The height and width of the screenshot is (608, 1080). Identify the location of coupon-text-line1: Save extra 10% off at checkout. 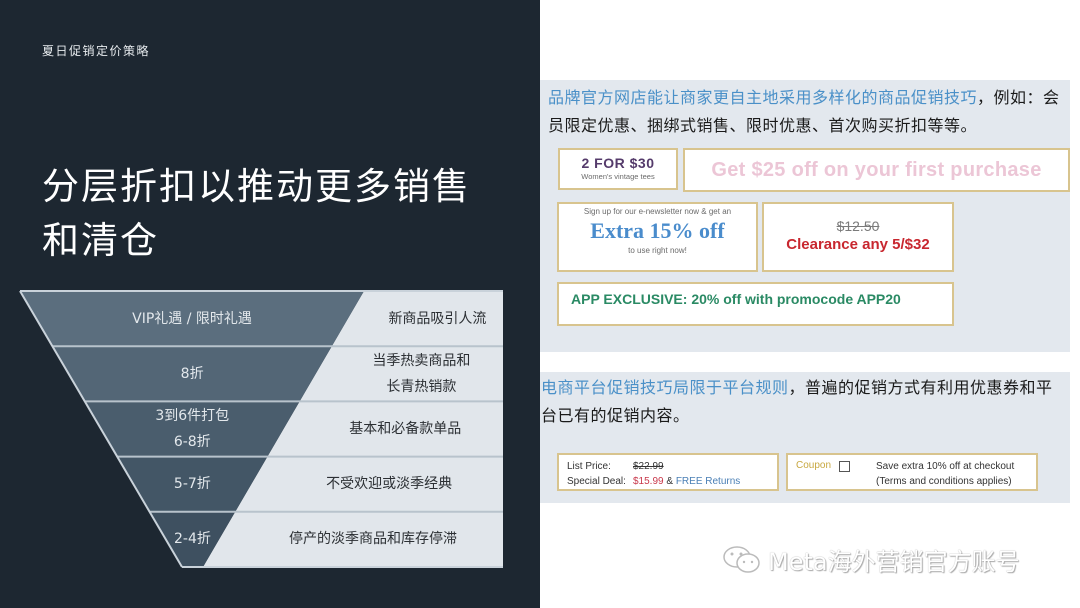
(945, 466).